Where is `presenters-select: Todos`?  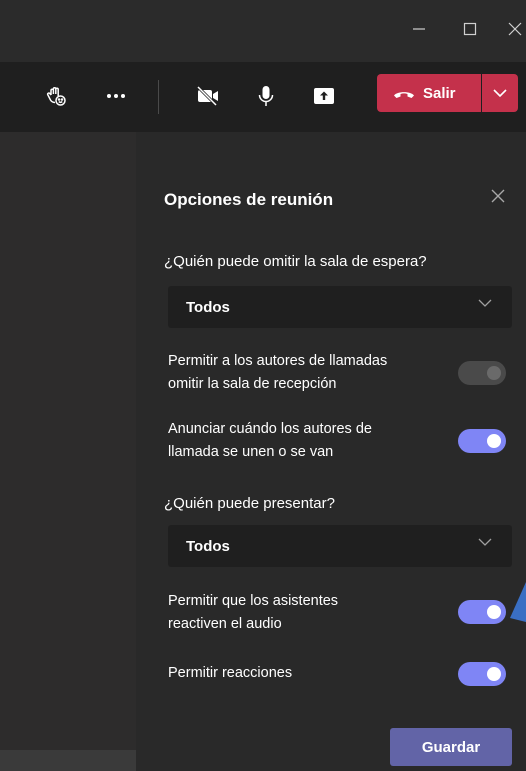 presenters-select: Todos is located at coordinates (340, 546).